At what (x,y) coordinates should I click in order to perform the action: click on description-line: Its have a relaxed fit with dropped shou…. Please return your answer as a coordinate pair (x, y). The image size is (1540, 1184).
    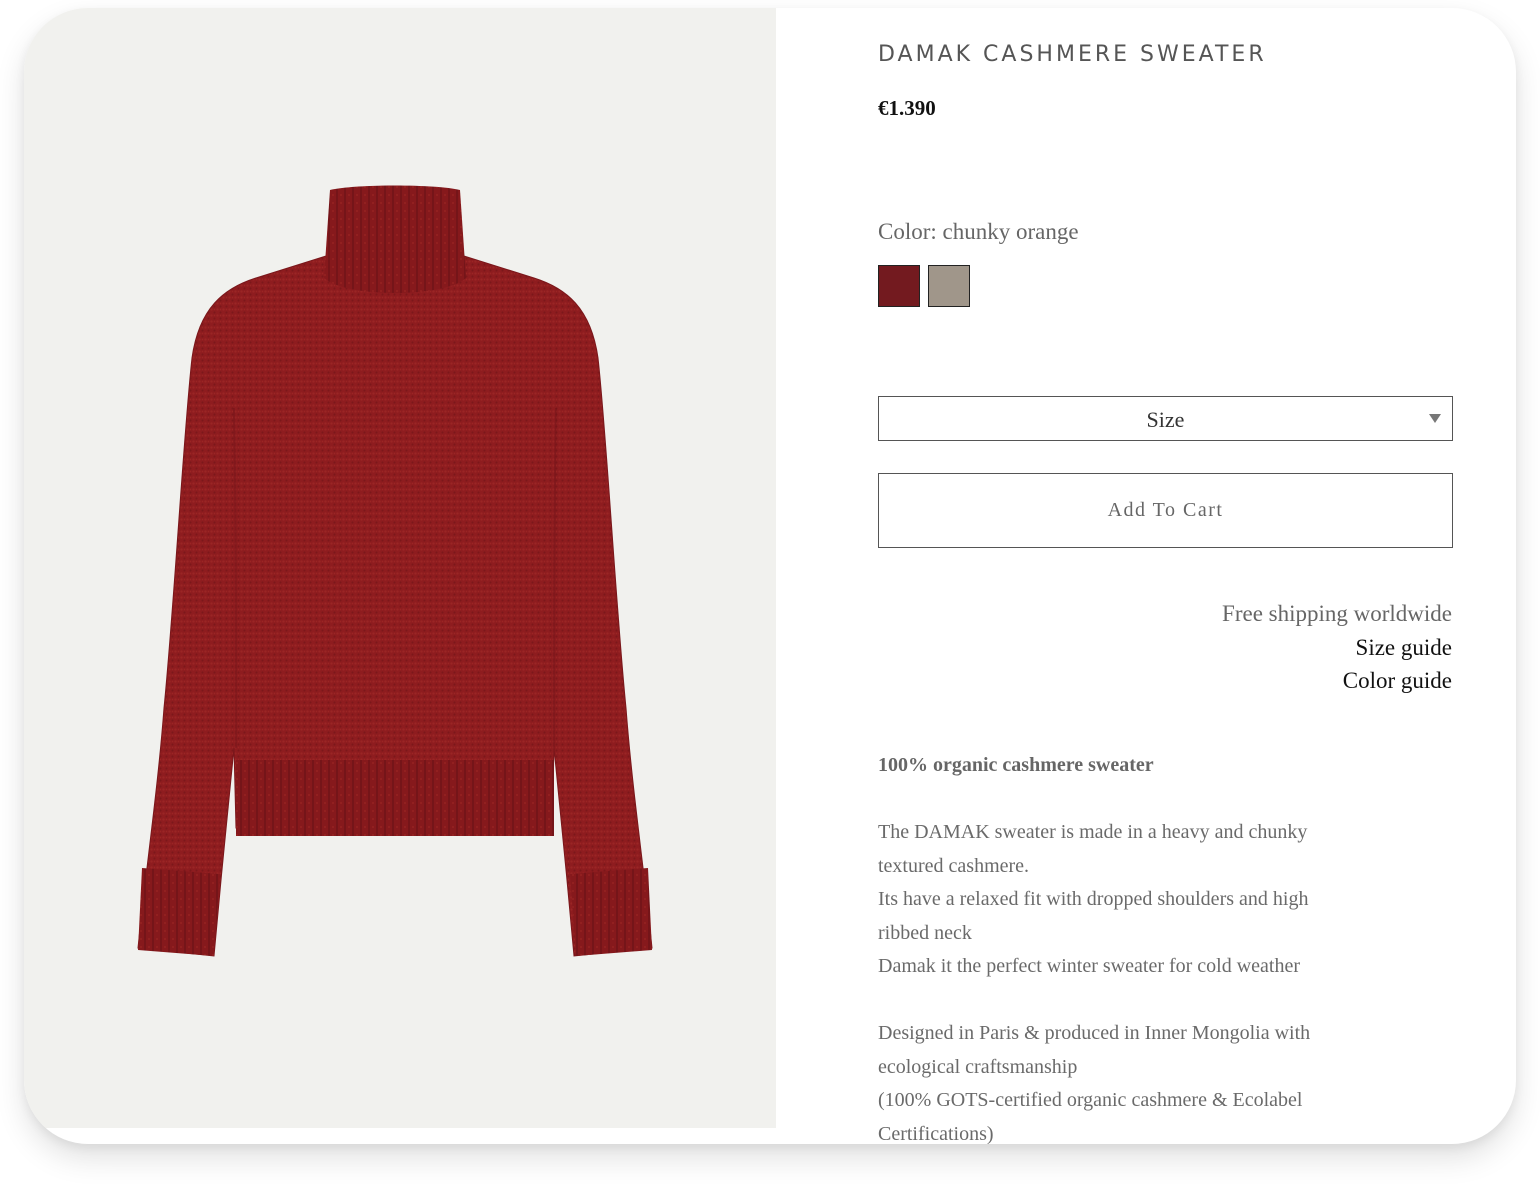
    Looking at the image, I should click on (1093, 899).